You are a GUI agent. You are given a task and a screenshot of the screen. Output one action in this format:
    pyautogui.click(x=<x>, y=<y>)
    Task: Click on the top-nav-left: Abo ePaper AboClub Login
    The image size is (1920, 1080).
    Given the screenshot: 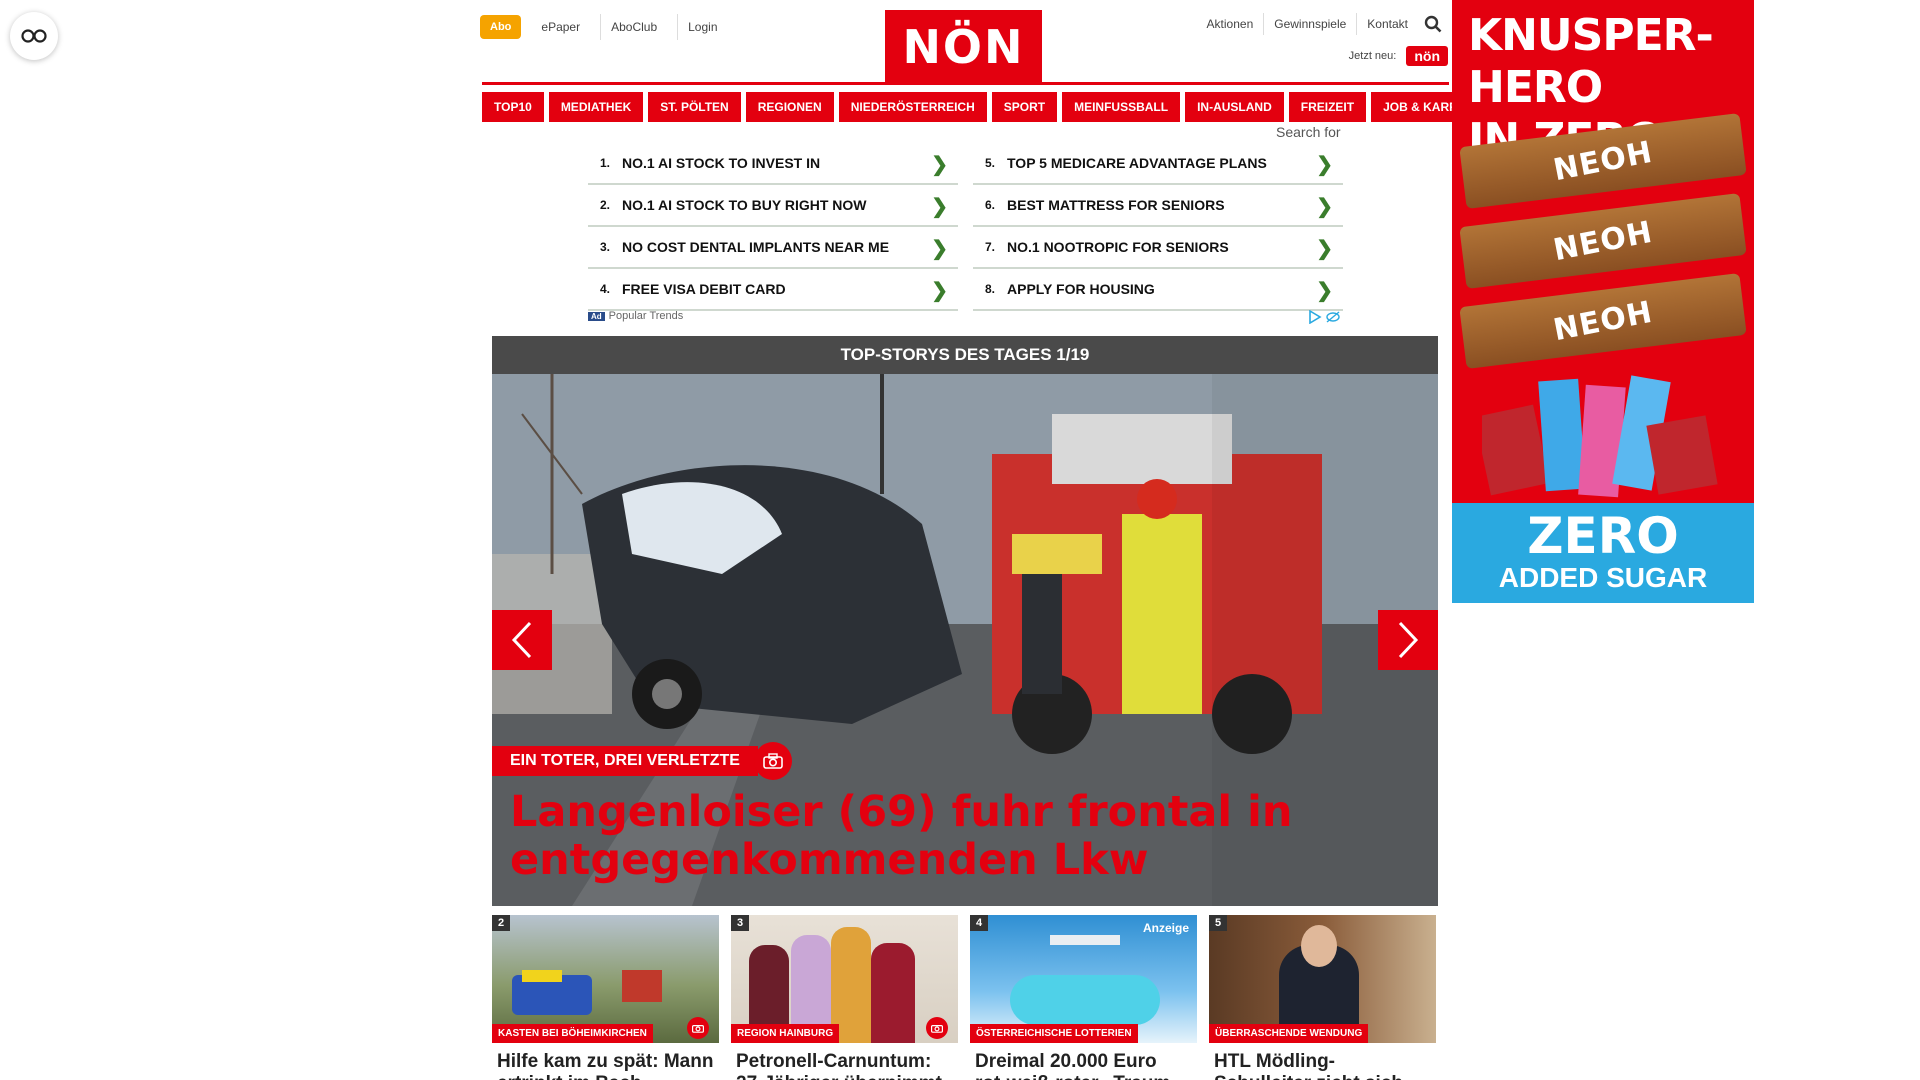 What is the action you would take?
    pyautogui.click(x=604, y=27)
    